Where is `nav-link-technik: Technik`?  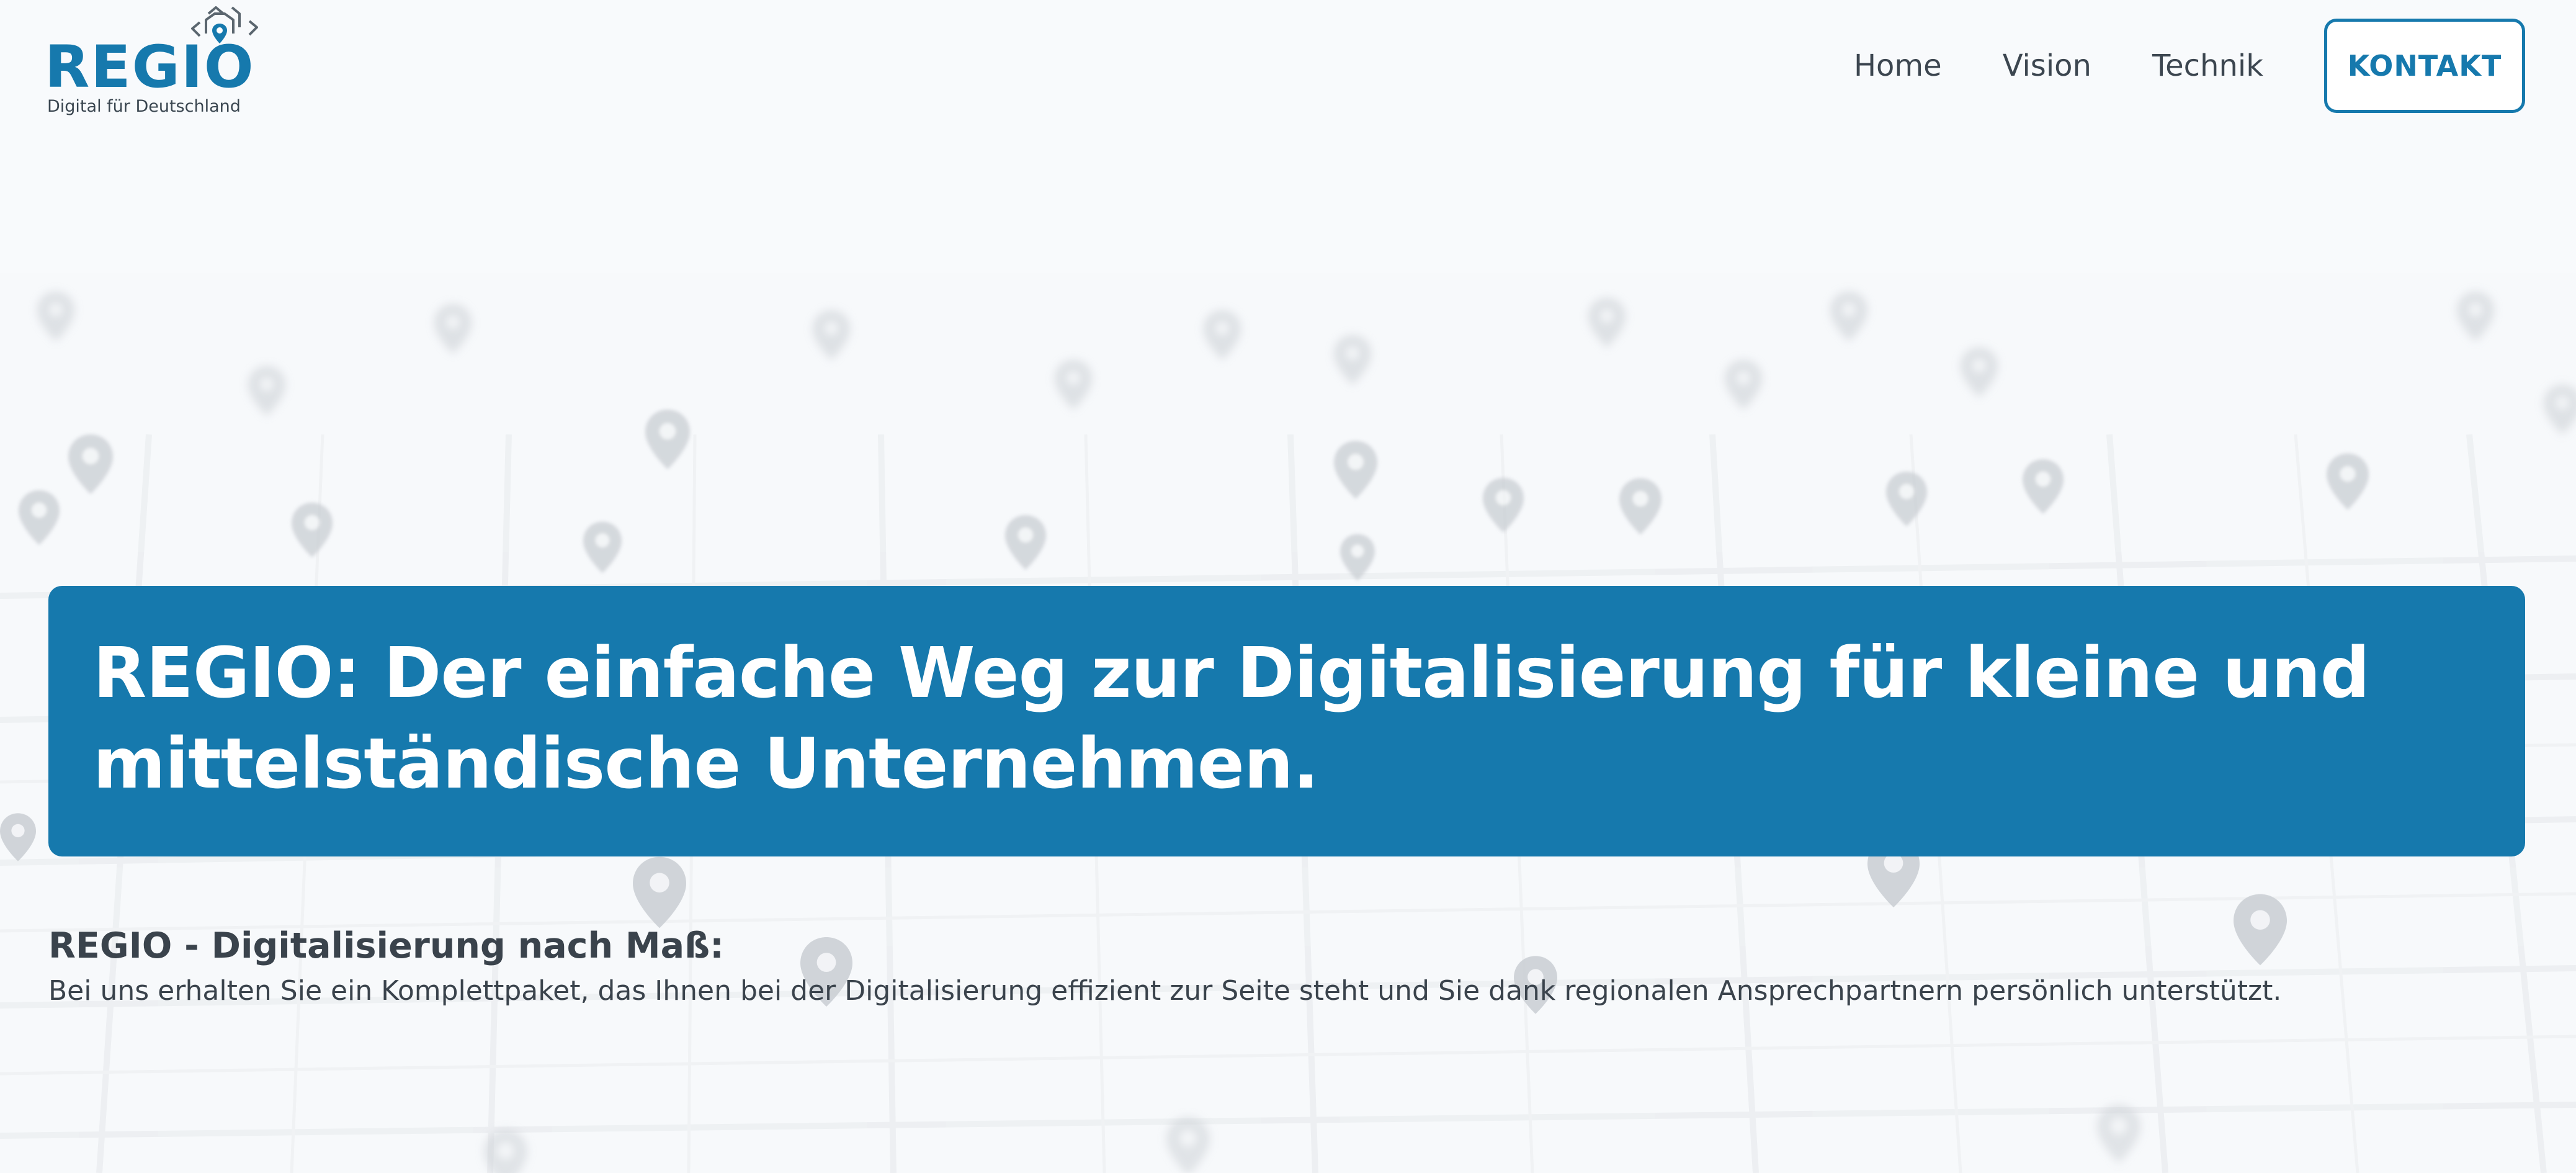
nav-link-technik: Technik is located at coordinates (2207, 66).